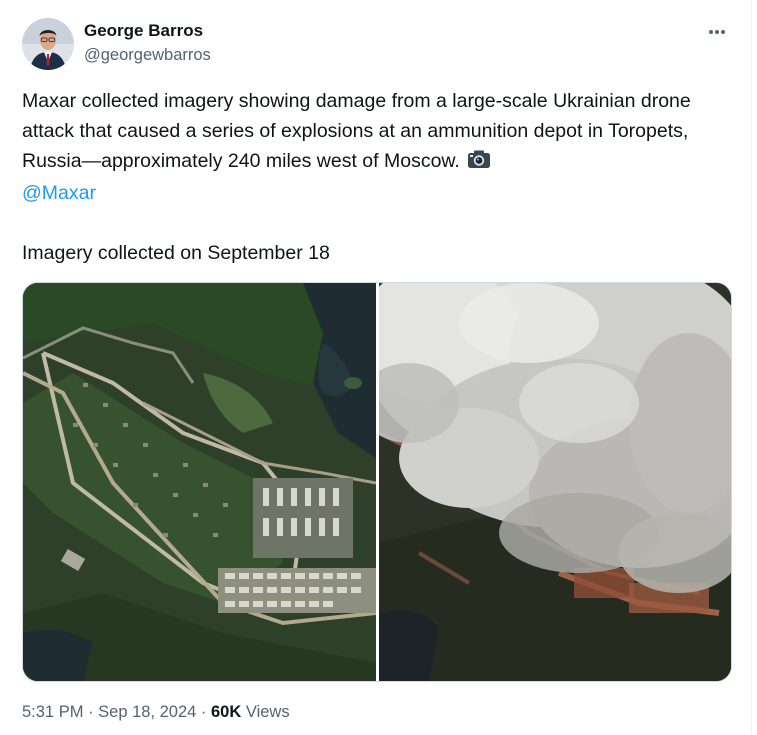 The height and width of the screenshot is (735, 757). Describe the element at coordinates (147, 712) in the screenshot. I see `tweet-date: Sep 18, 2024` at that location.